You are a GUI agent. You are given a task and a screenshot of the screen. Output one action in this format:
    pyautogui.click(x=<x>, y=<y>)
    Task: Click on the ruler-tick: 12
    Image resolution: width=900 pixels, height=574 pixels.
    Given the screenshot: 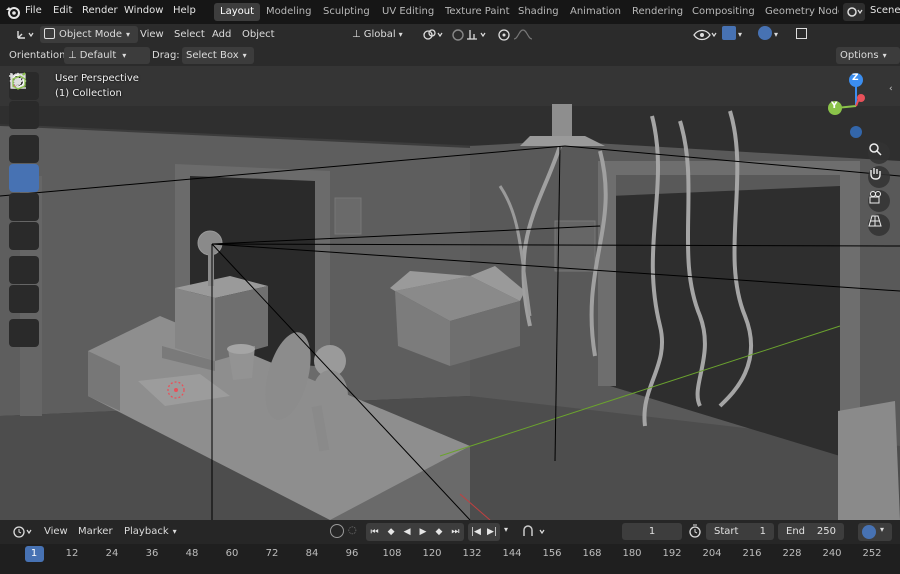 What is the action you would take?
    pyautogui.click(x=72, y=553)
    